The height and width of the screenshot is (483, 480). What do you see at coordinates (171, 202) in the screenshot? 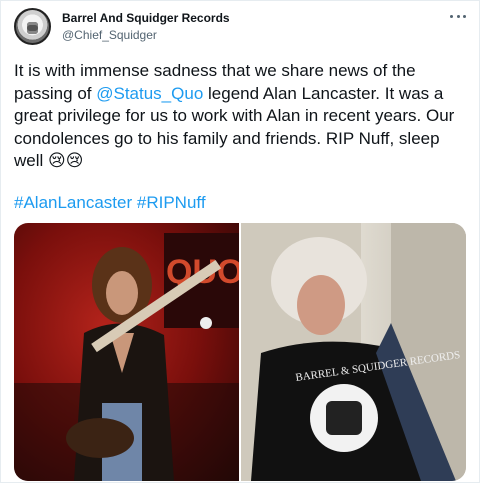
I see `hashtag-ripnuff: #RIPNuff` at bounding box center [171, 202].